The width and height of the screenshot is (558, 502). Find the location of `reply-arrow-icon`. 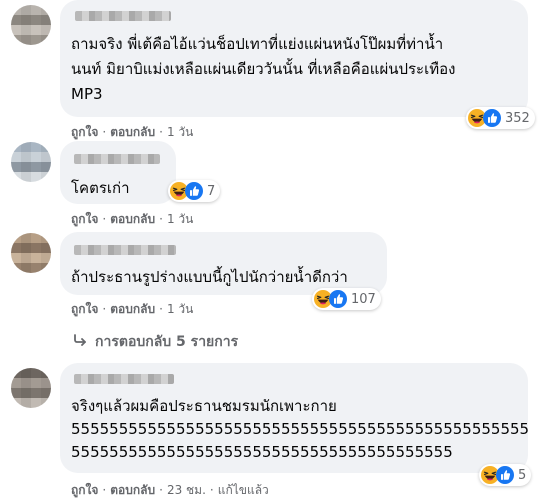

reply-arrow-icon is located at coordinates (80, 342).